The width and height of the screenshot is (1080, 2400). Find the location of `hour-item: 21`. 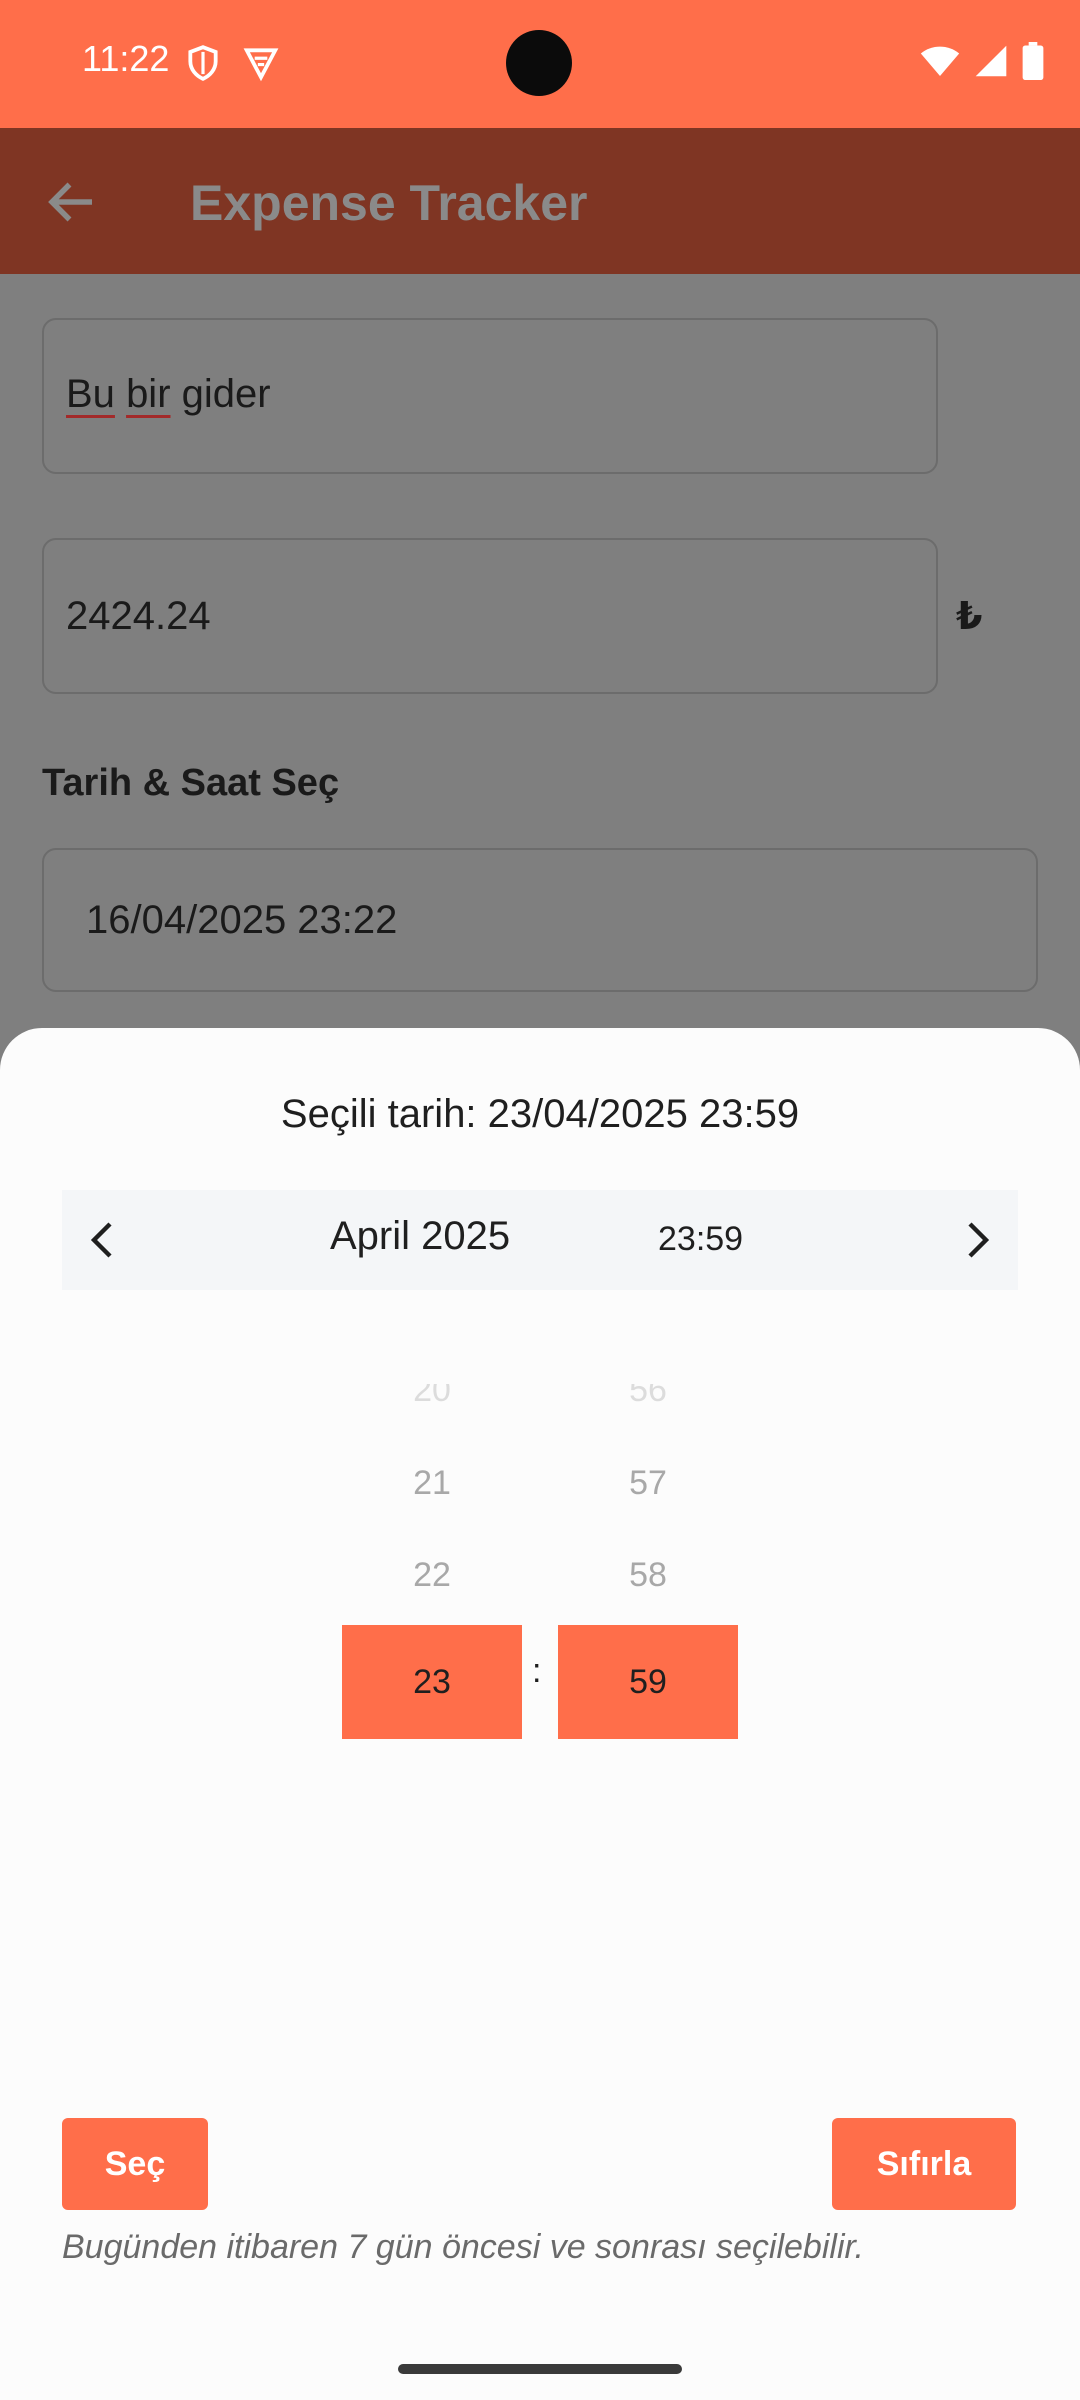

hour-item: 21 is located at coordinates (432, 1483).